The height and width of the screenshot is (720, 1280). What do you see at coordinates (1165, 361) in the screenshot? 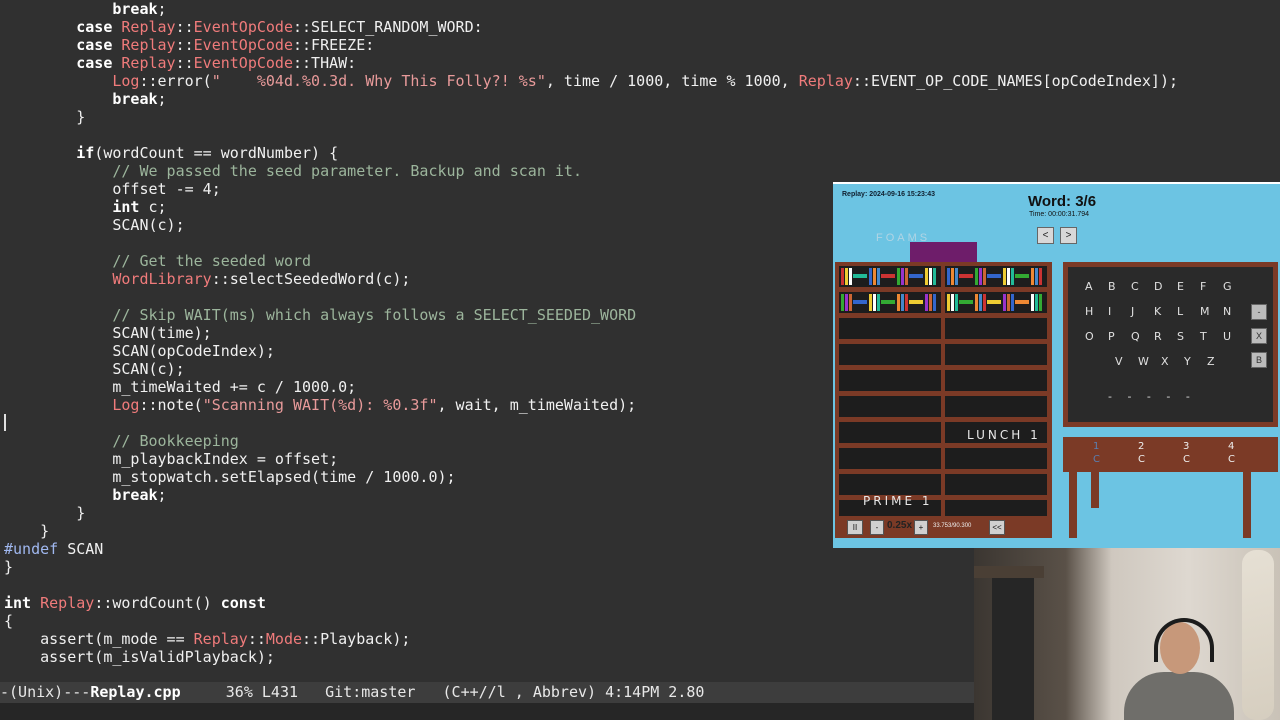
I see `letter-key: X` at bounding box center [1165, 361].